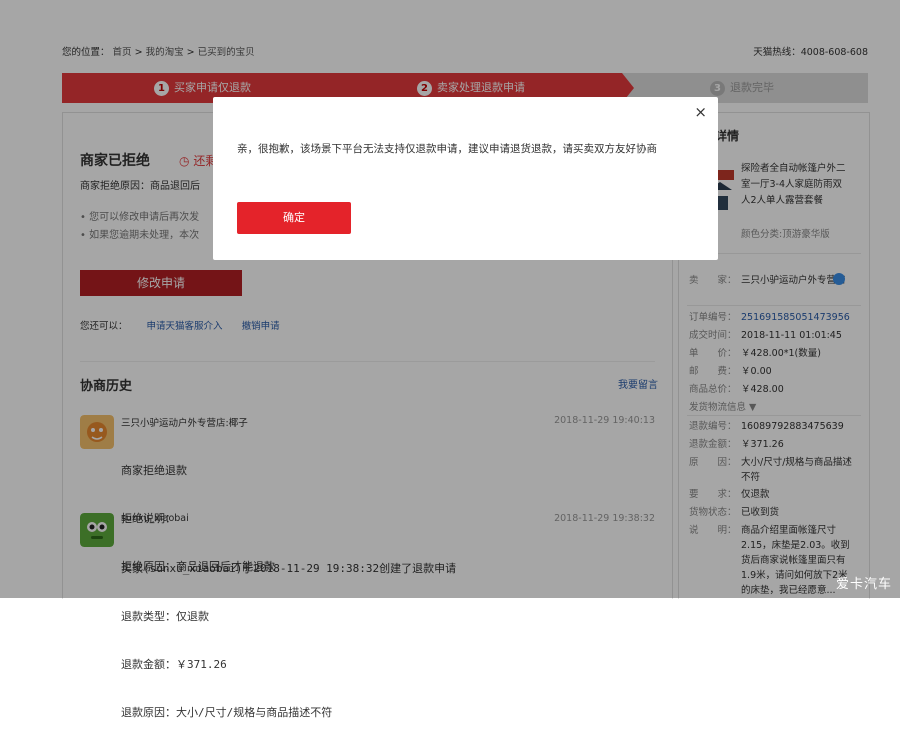 The image size is (900, 753). What do you see at coordinates (447, 149) in the screenshot?
I see `dialog-message: 亲，很抱歉，该场景下平台无法支持仅退款申请，建议申请退货退款，请买卖双方友好协商` at bounding box center [447, 149].